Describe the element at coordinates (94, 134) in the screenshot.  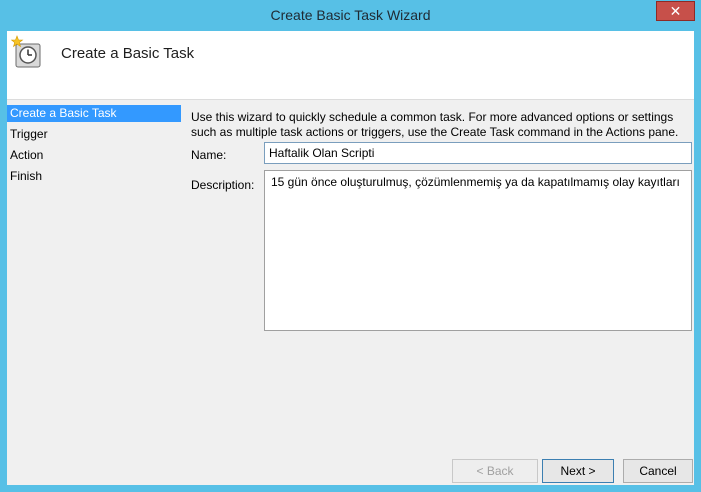
I see `nav-step-trigger: Trigger` at that location.